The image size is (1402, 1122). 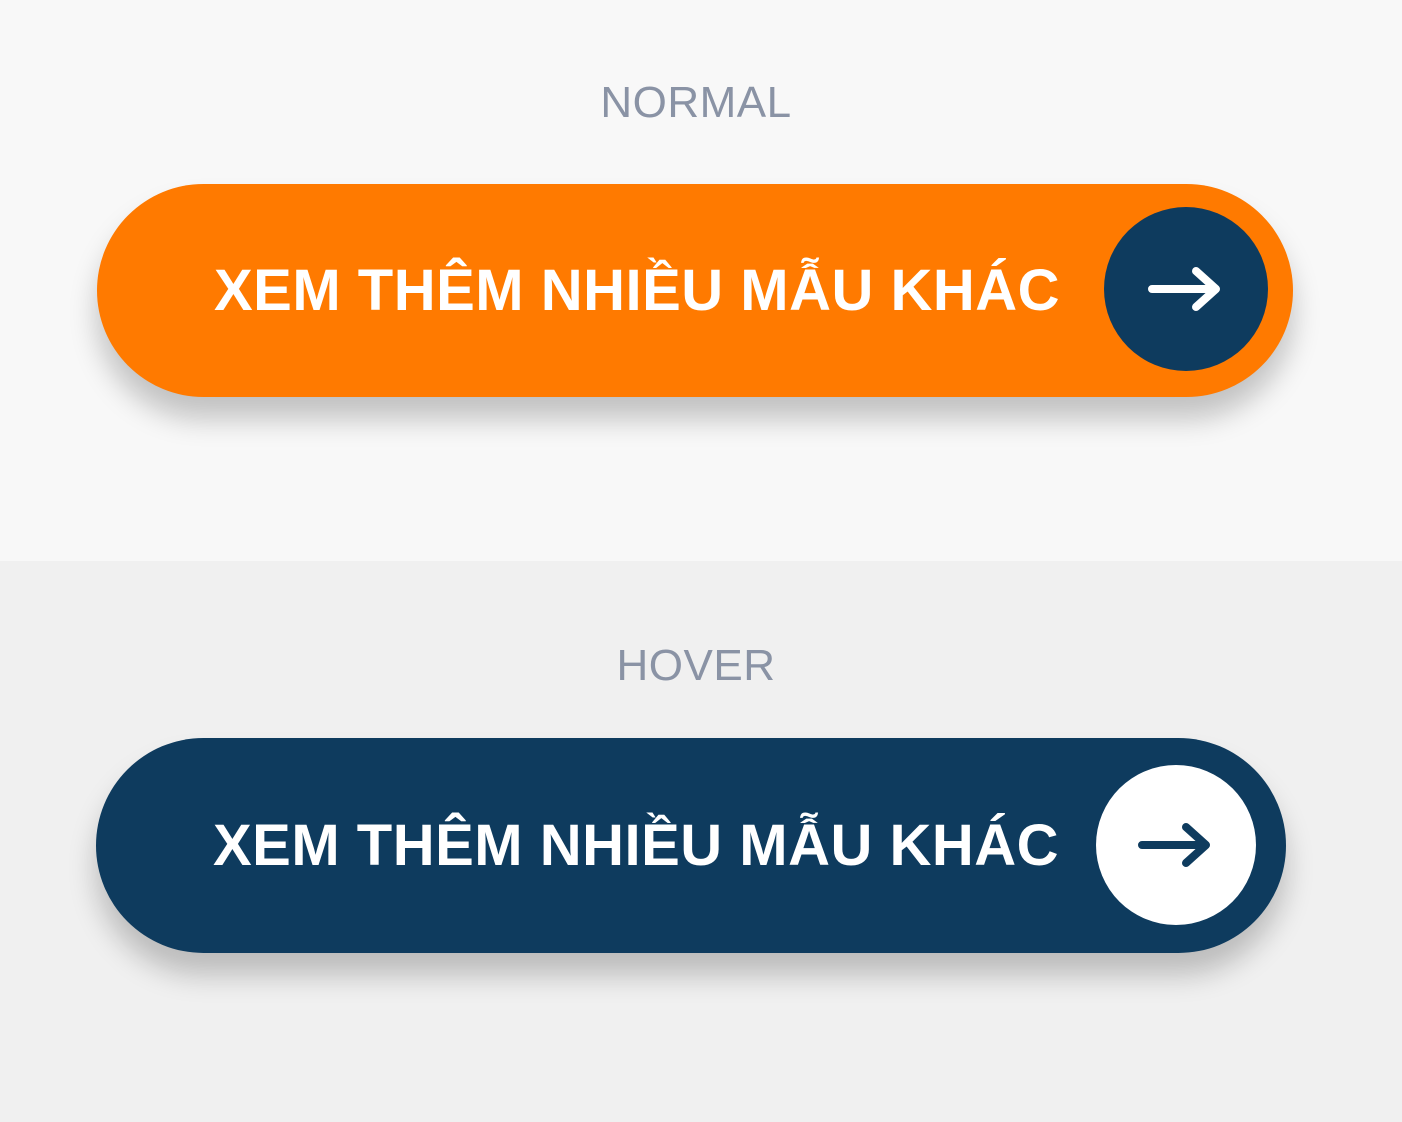 What do you see at coordinates (696, 102) in the screenshot?
I see `state-label-normal: NORMAL` at bounding box center [696, 102].